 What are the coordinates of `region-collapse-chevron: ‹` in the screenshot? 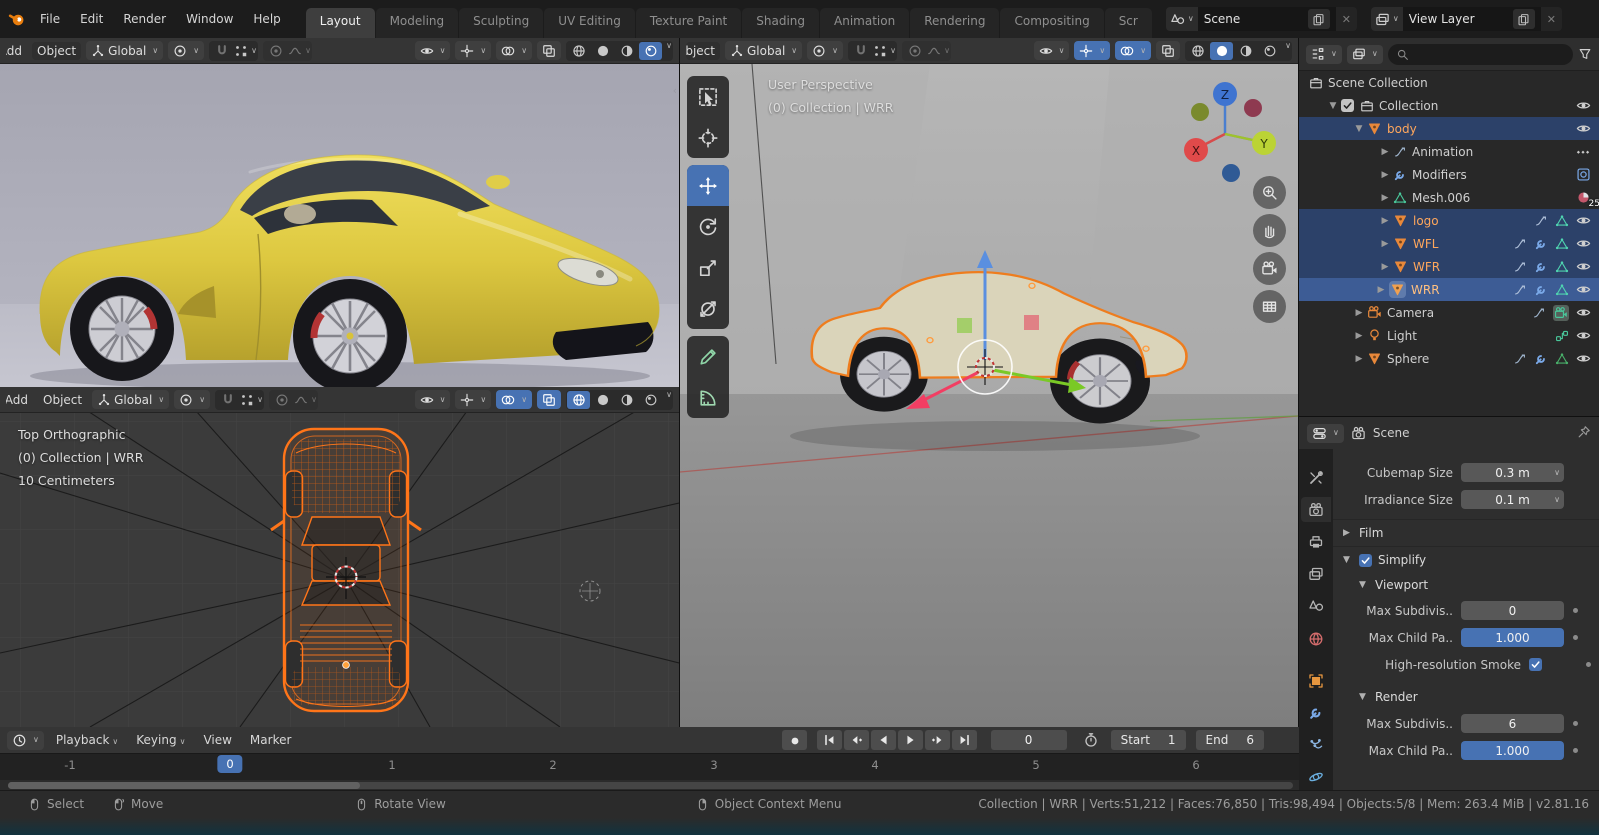 It's located at (675, 90).